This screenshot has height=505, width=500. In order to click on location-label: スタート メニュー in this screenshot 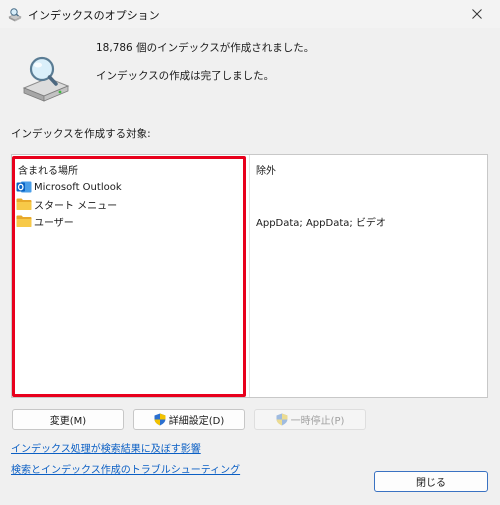, I will do `click(76, 206)`.